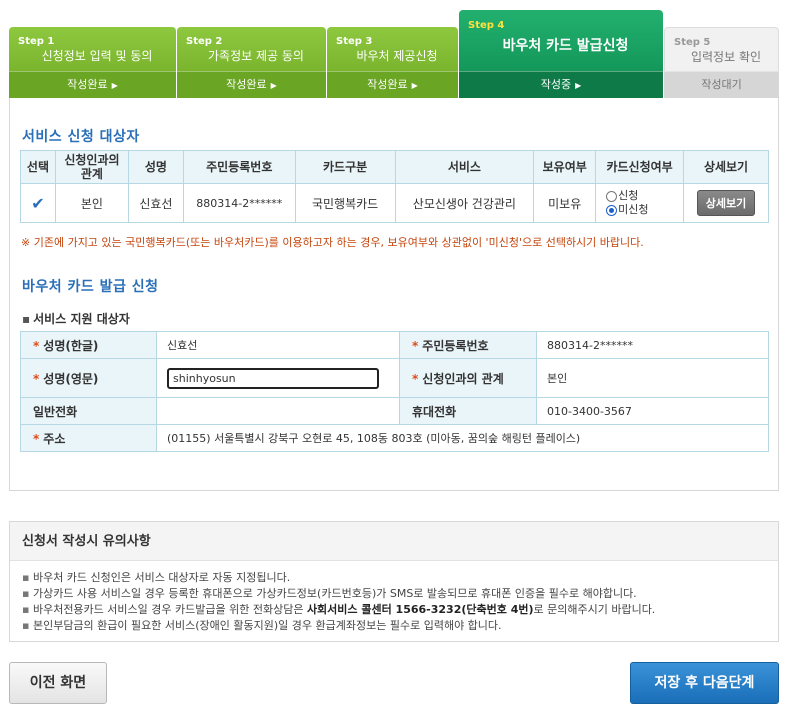 This screenshot has width=799, height=717. What do you see at coordinates (612, 210) in the screenshot?
I see `radio-button-checked-icon` at bounding box center [612, 210].